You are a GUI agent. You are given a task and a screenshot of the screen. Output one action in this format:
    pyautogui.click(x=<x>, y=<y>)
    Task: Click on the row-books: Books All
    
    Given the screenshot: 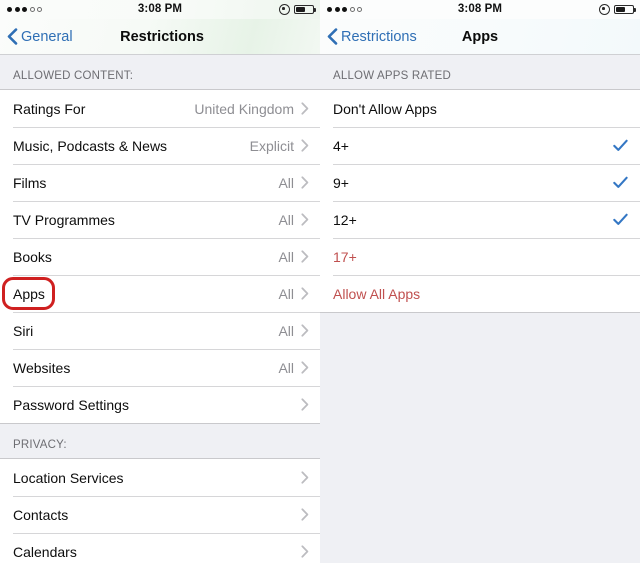 What is the action you would take?
    pyautogui.click(x=160, y=256)
    